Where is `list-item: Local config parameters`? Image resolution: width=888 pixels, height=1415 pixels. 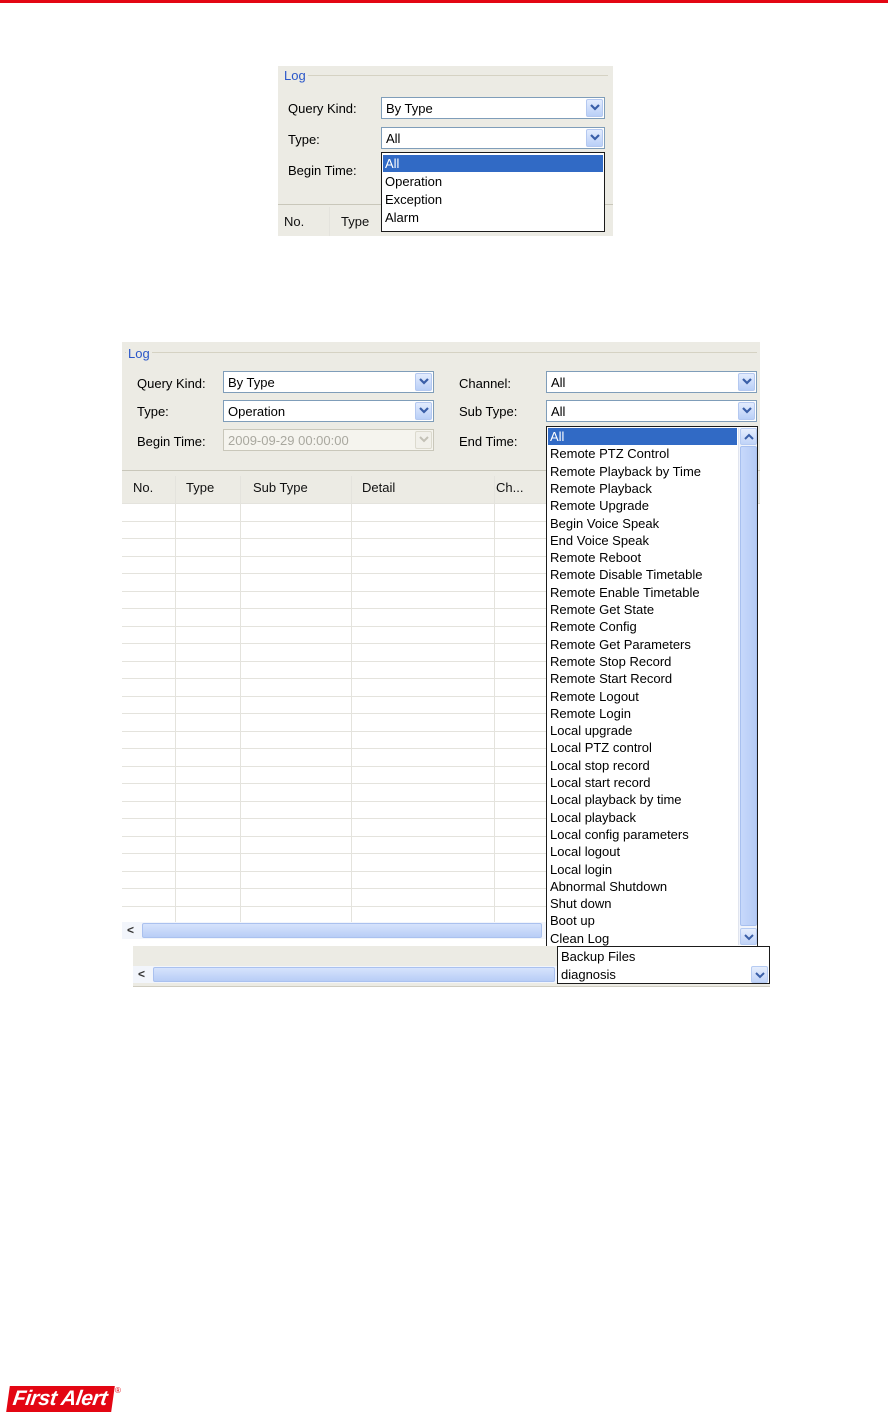 list-item: Local config parameters is located at coordinates (642, 834).